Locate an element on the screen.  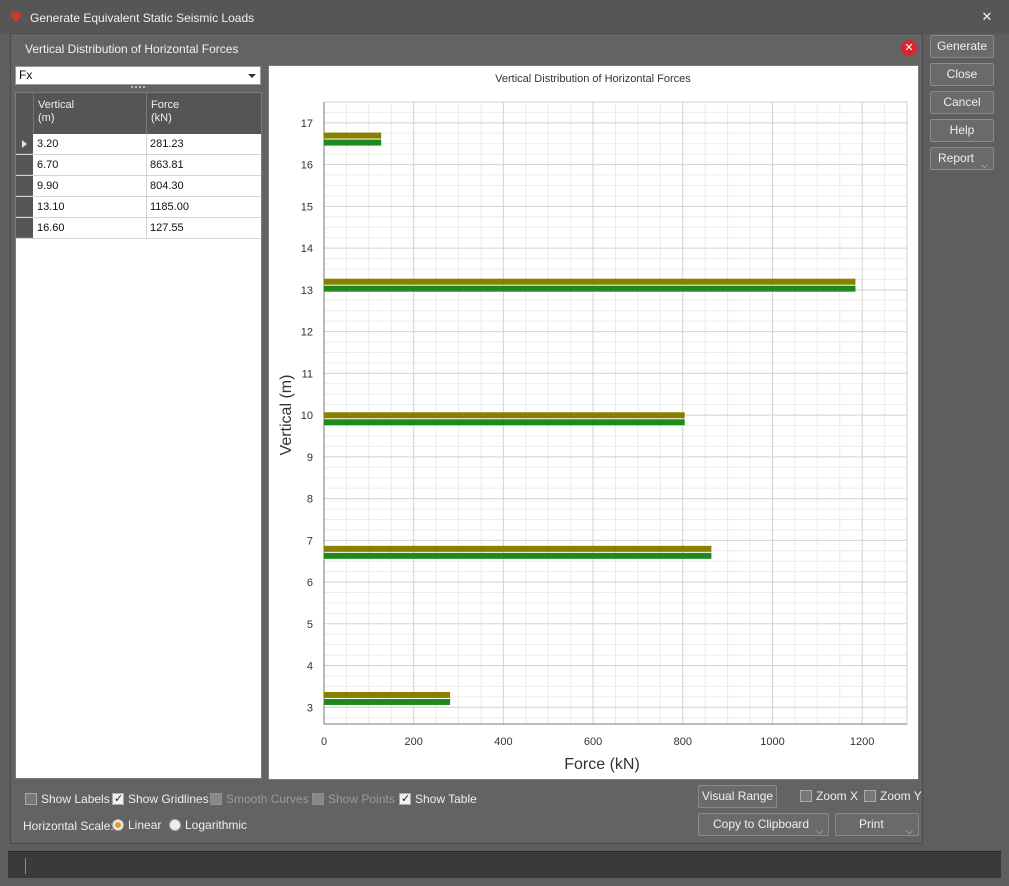
help-button: Help is located at coordinates (962, 130).